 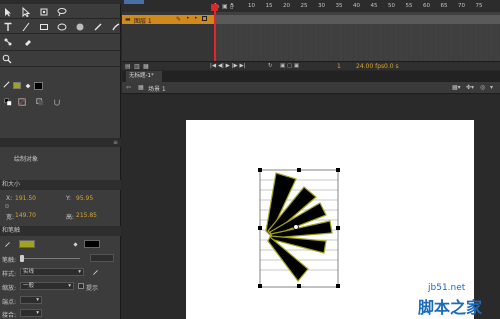 I want to click on outline-toggle-icon, so click(x=204, y=18).